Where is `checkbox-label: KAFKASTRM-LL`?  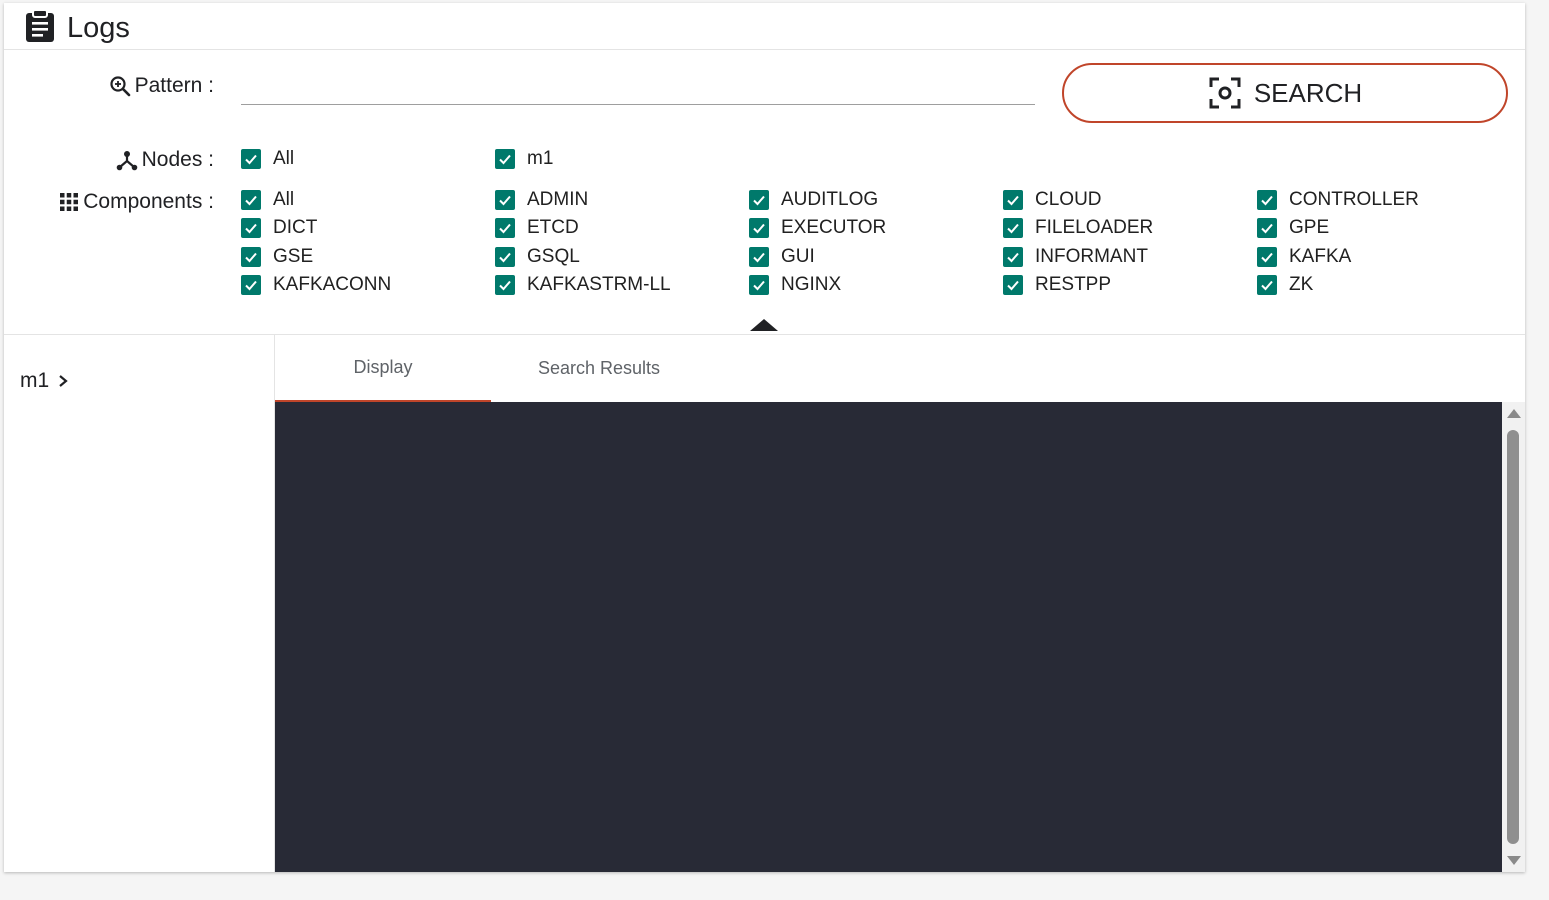
checkbox-label: KAFKASTRM-LL is located at coordinates (599, 284).